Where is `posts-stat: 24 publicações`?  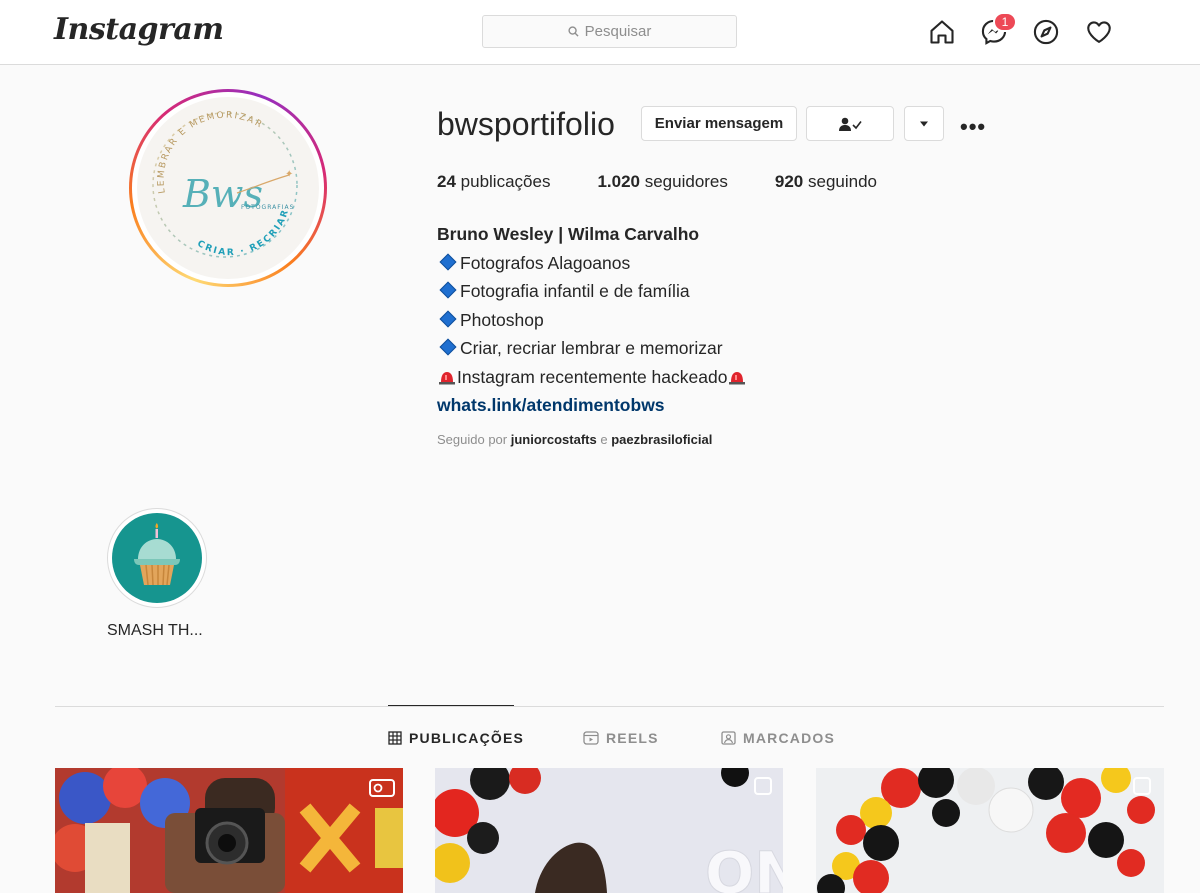 posts-stat: 24 publicações is located at coordinates (493, 182).